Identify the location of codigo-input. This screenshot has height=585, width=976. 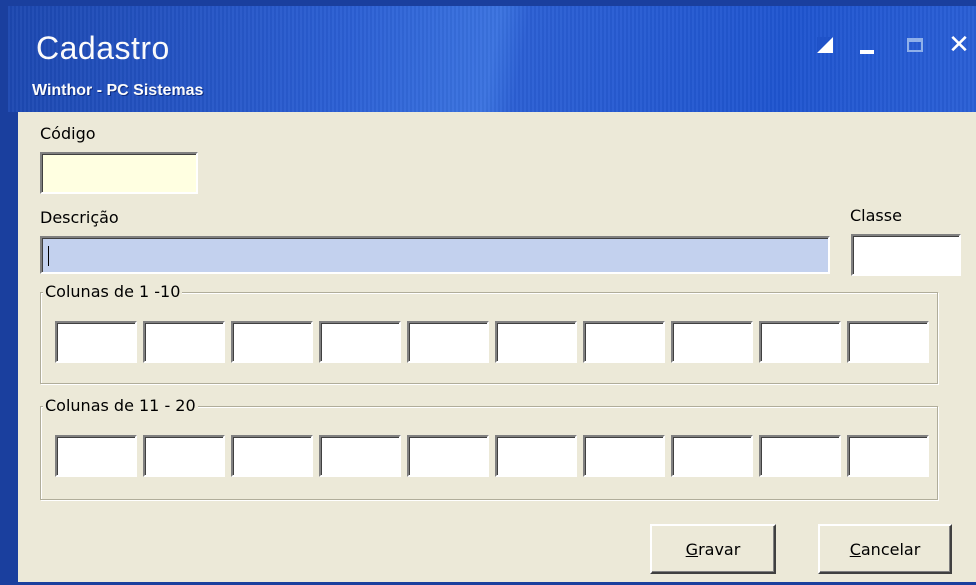
(119, 173).